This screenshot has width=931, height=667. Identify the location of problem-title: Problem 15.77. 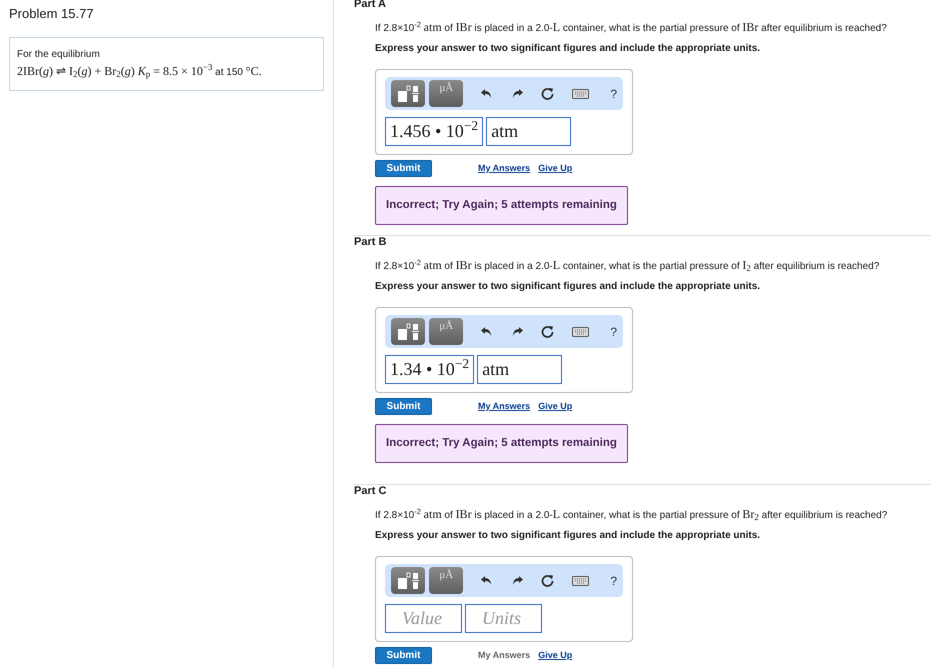
(52, 14).